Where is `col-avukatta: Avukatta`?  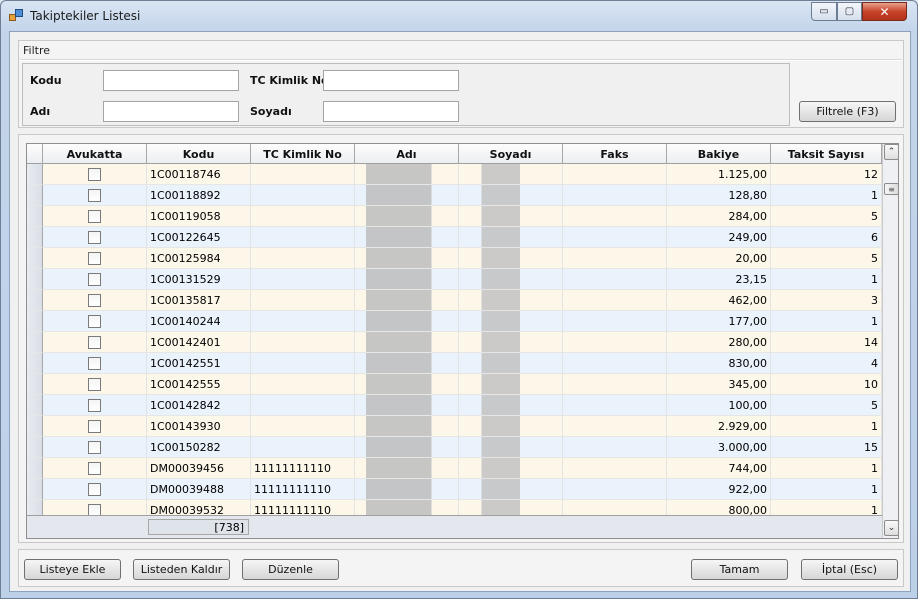 col-avukatta: Avukatta is located at coordinates (95, 154).